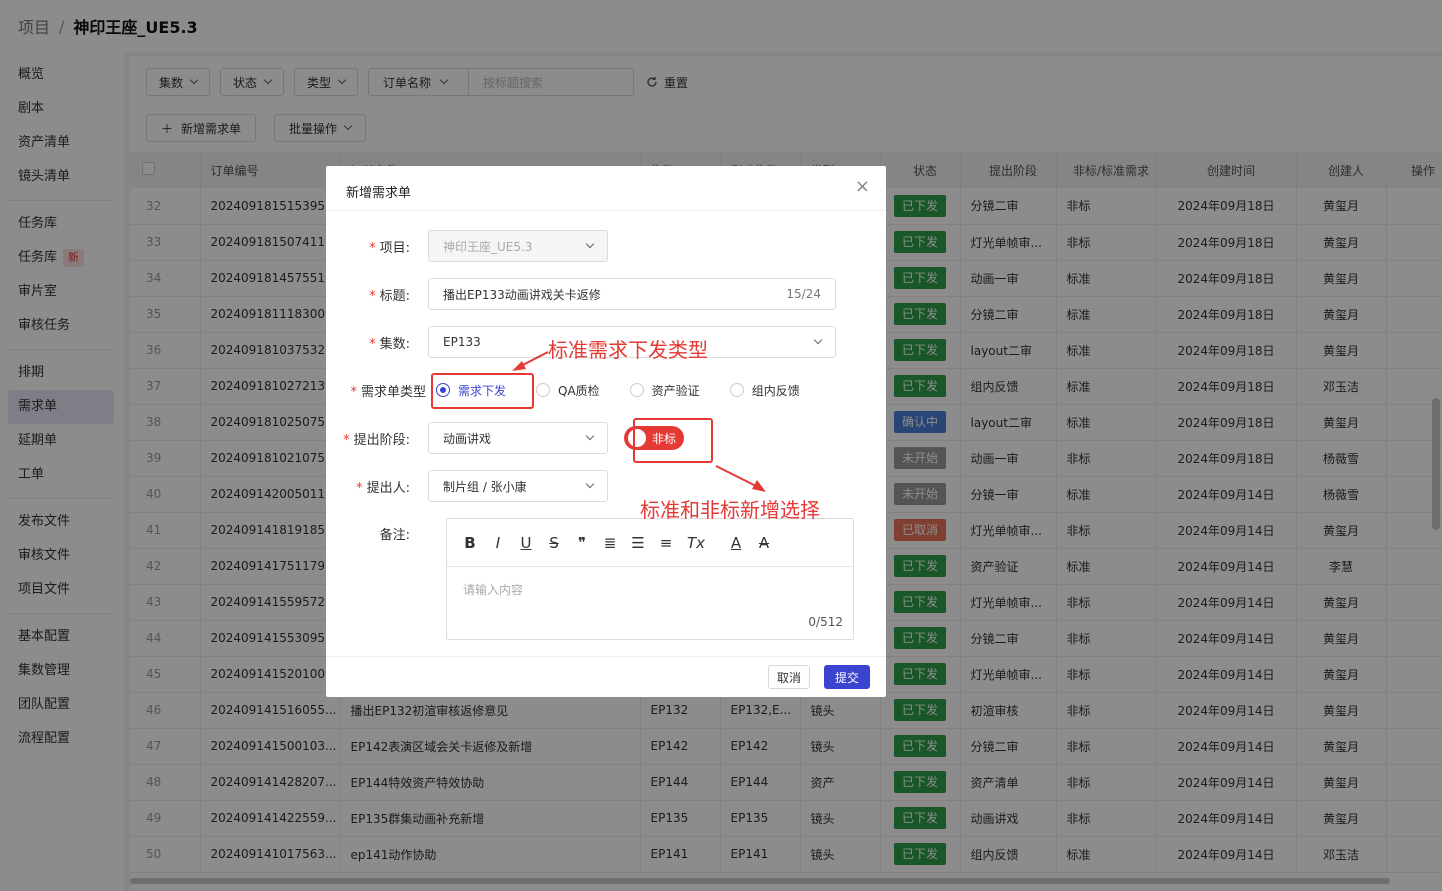 This screenshot has width=1442, height=891. I want to click on annotation-arrows, so click(639, 421).